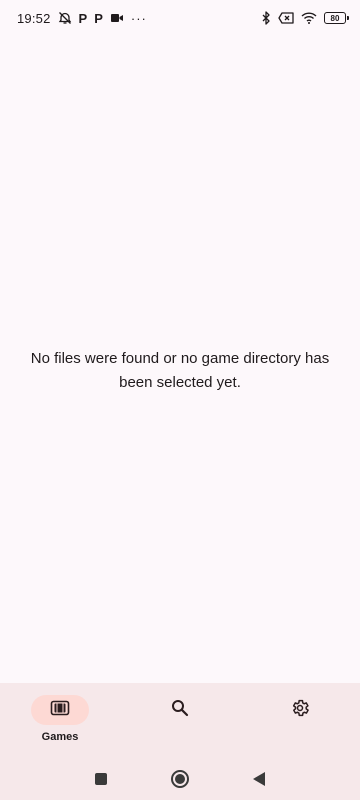  Describe the element at coordinates (34, 18) in the screenshot. I see `status-time: 19:52` at that location.